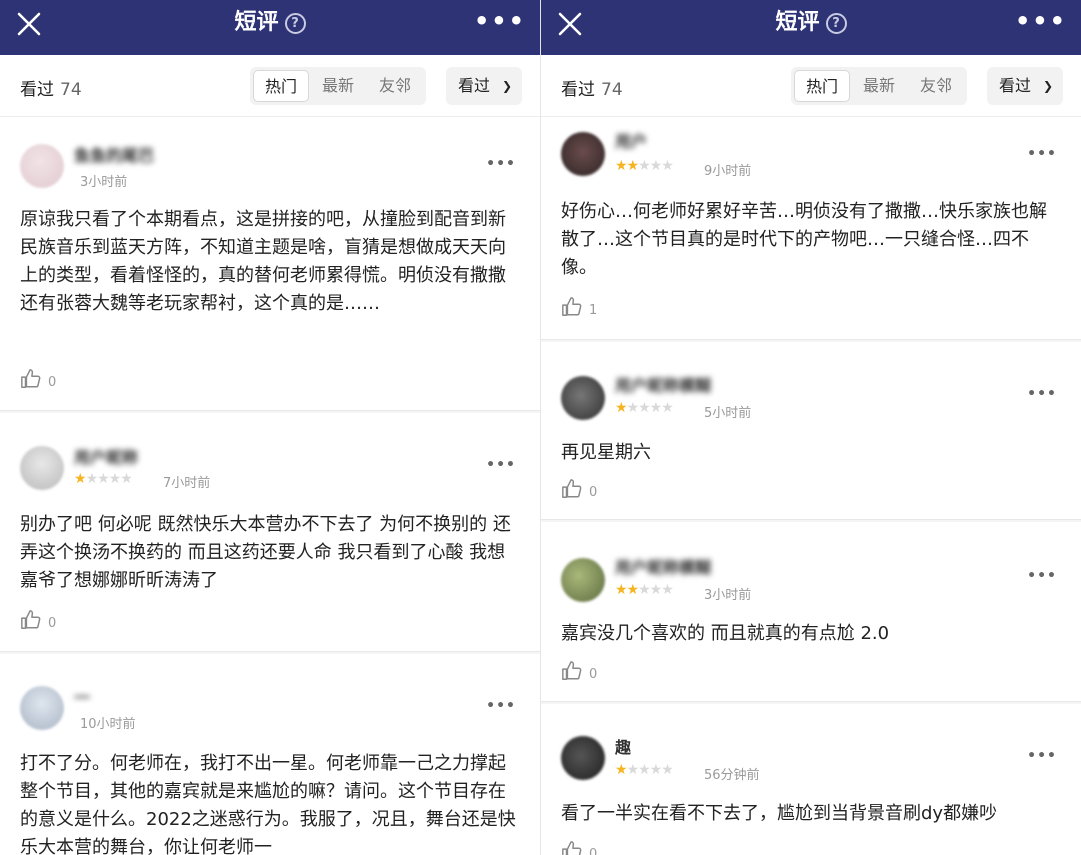 The width and height of the screenshot is (1081, 855). Describe the element at coordinates (779, 813) in the screenshot. I see `review-text: 看了一半实在看不下去了，尴尬到当背景音刷dy都嫌吵` at that location.